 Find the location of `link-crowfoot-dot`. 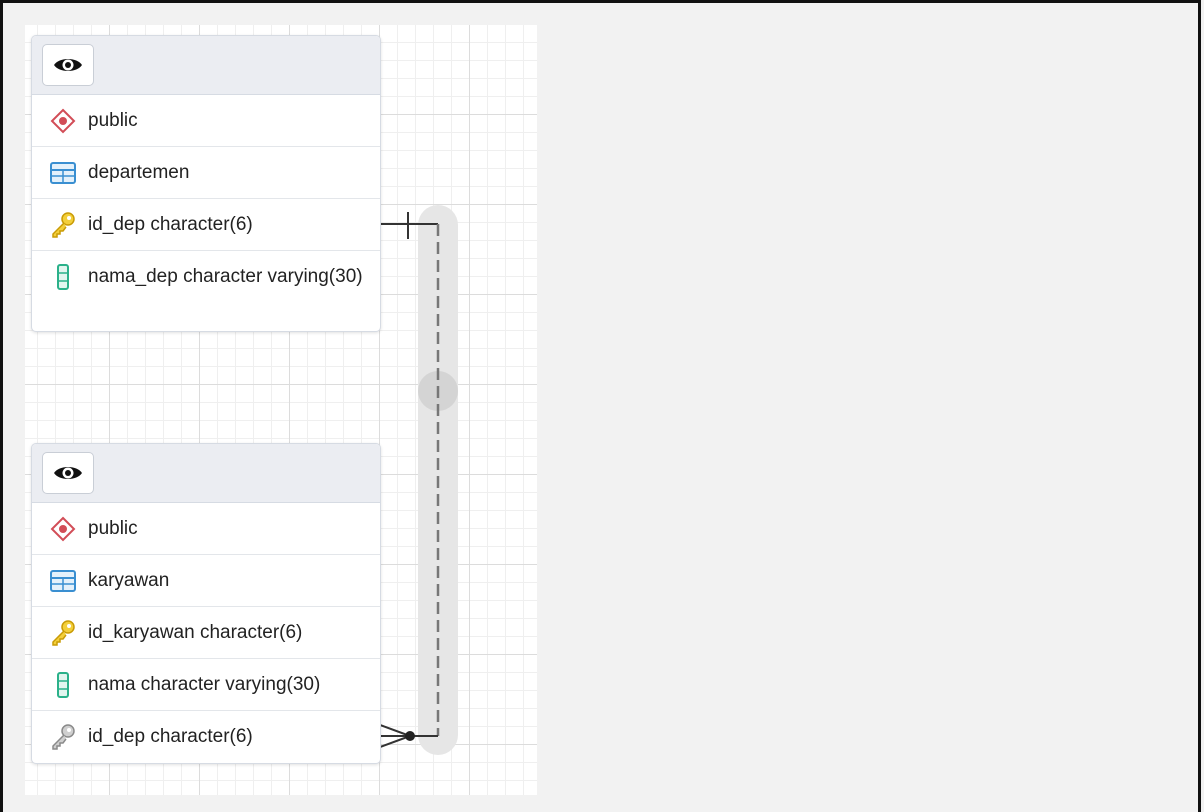

link-crowfoot-dot is located at coordinates (410, 736).